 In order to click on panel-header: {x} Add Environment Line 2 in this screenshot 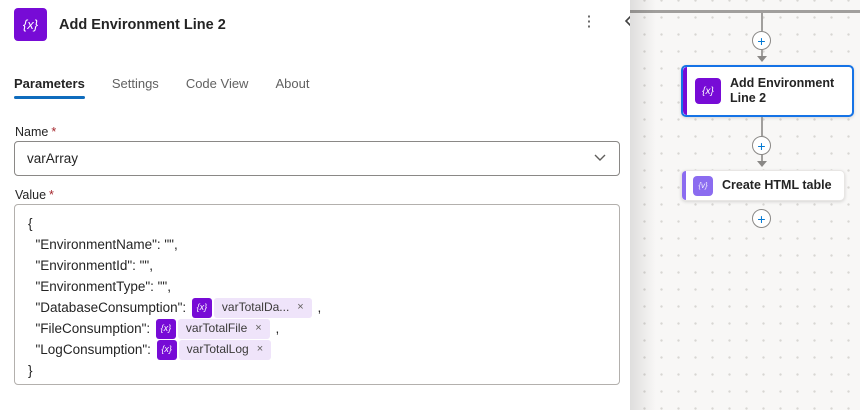, I will do `click(120, 24)`.